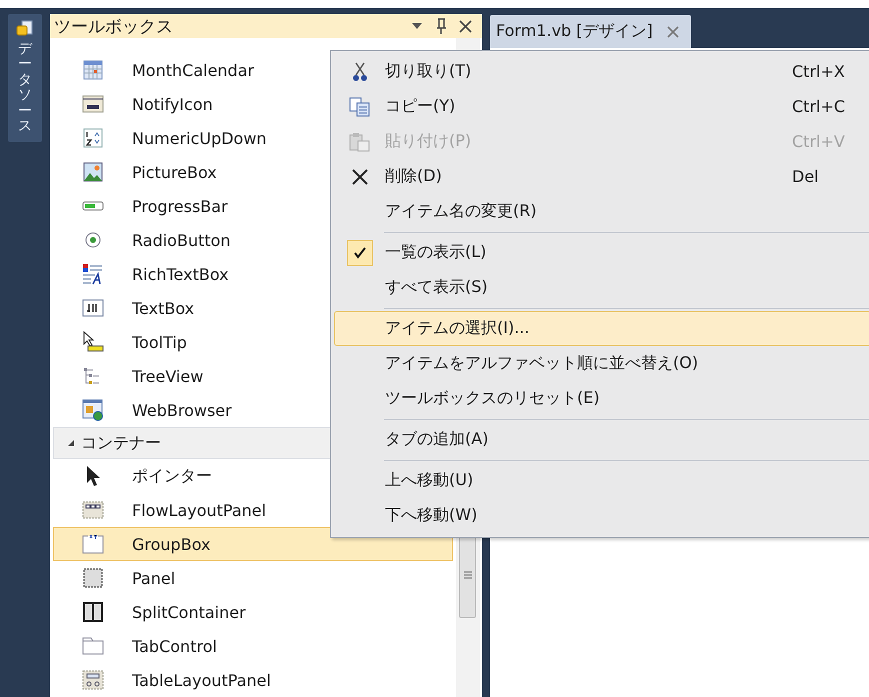 The width and height of the screenshot is (869, 697). I want to click on menu-item: アイテム名の変更(R), so click(601, 211).